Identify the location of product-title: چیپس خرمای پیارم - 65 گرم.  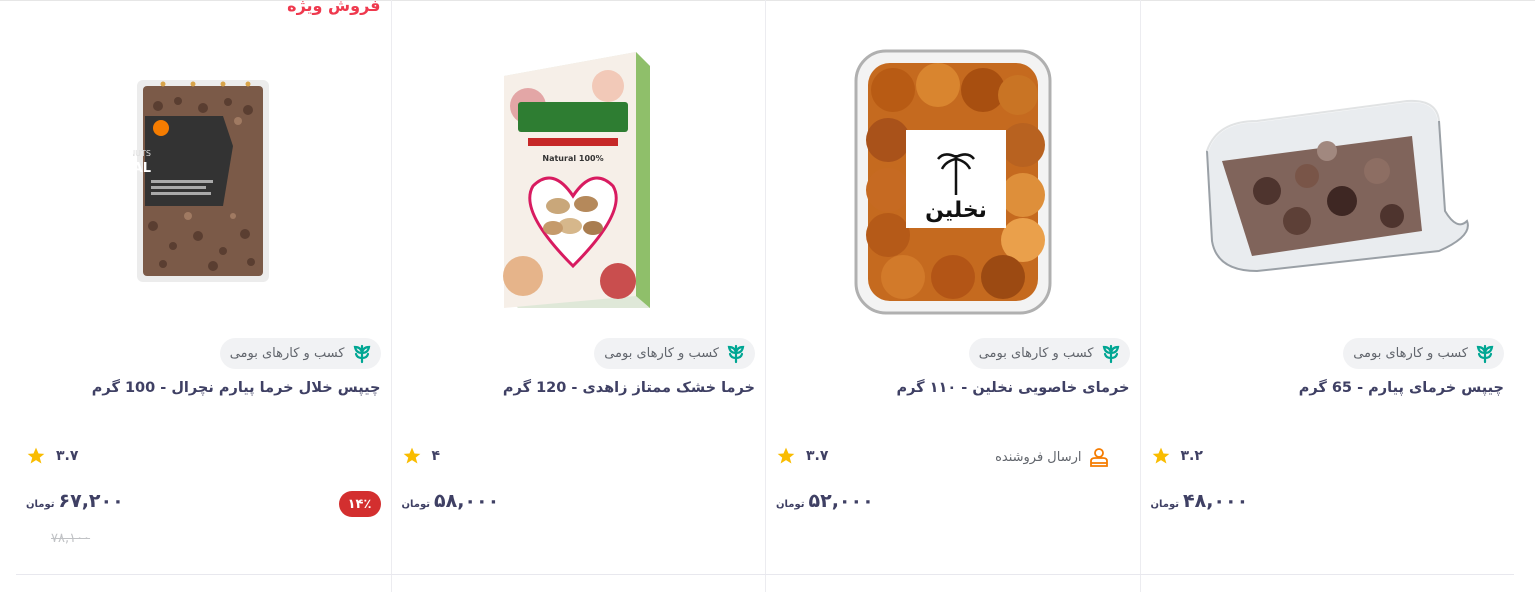
(1401, 388).